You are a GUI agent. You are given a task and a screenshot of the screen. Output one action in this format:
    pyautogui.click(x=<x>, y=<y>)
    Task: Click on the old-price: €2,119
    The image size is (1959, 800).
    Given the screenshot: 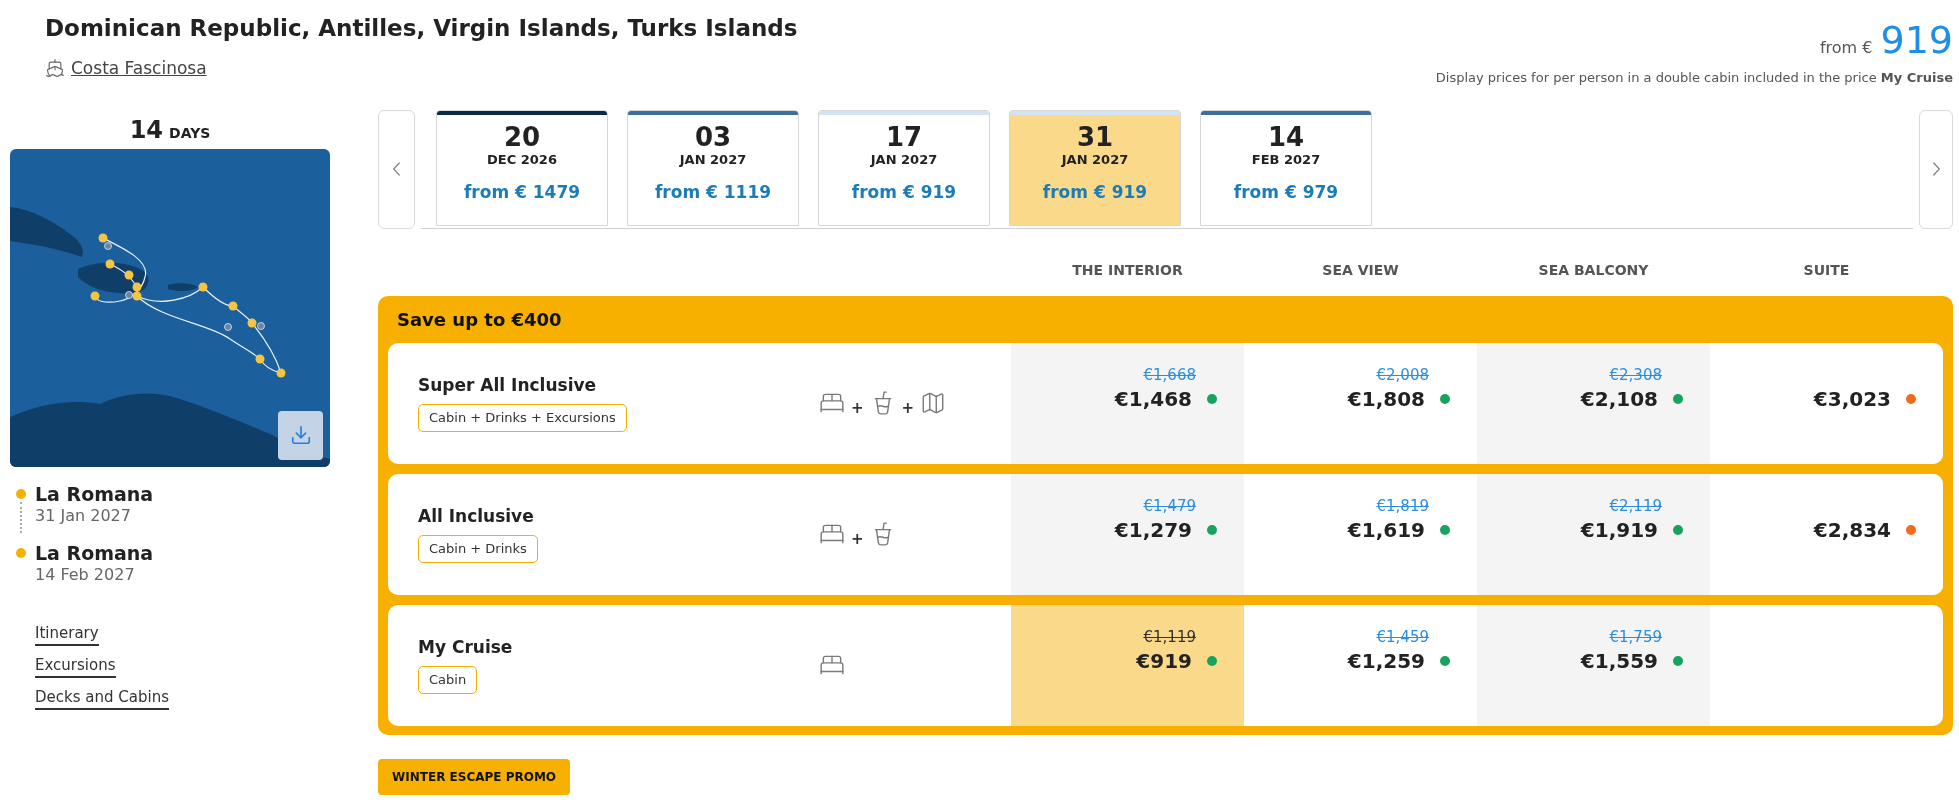 What is the action you would take?
    pyautogui.click(x=1635, y=505)
    